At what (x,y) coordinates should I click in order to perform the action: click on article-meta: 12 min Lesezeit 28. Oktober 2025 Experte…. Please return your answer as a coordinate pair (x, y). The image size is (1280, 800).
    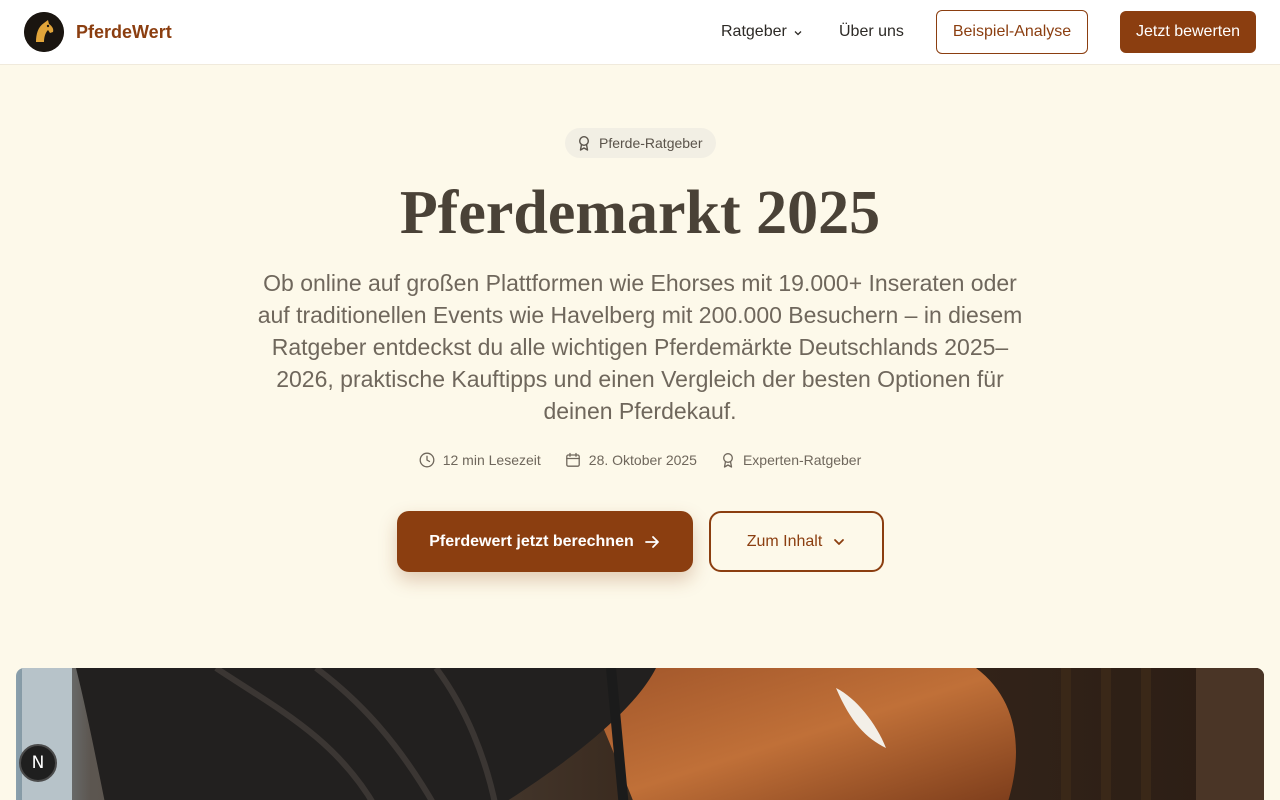
    Looking at the image, I should click on (640, 460).